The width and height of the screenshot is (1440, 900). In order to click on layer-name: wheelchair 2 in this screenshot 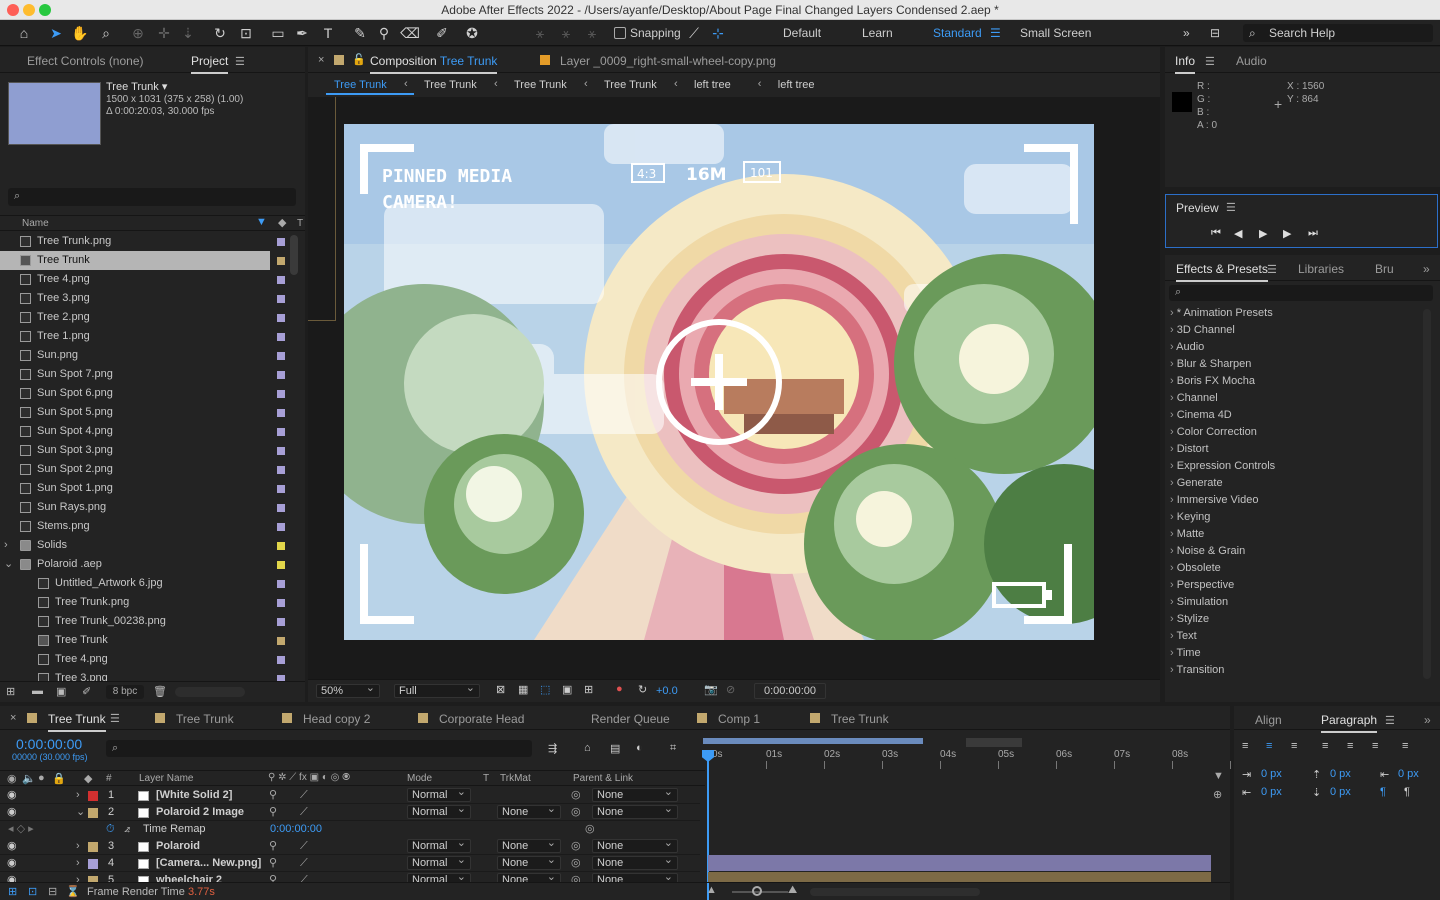, I will do `click(189, 877)`.